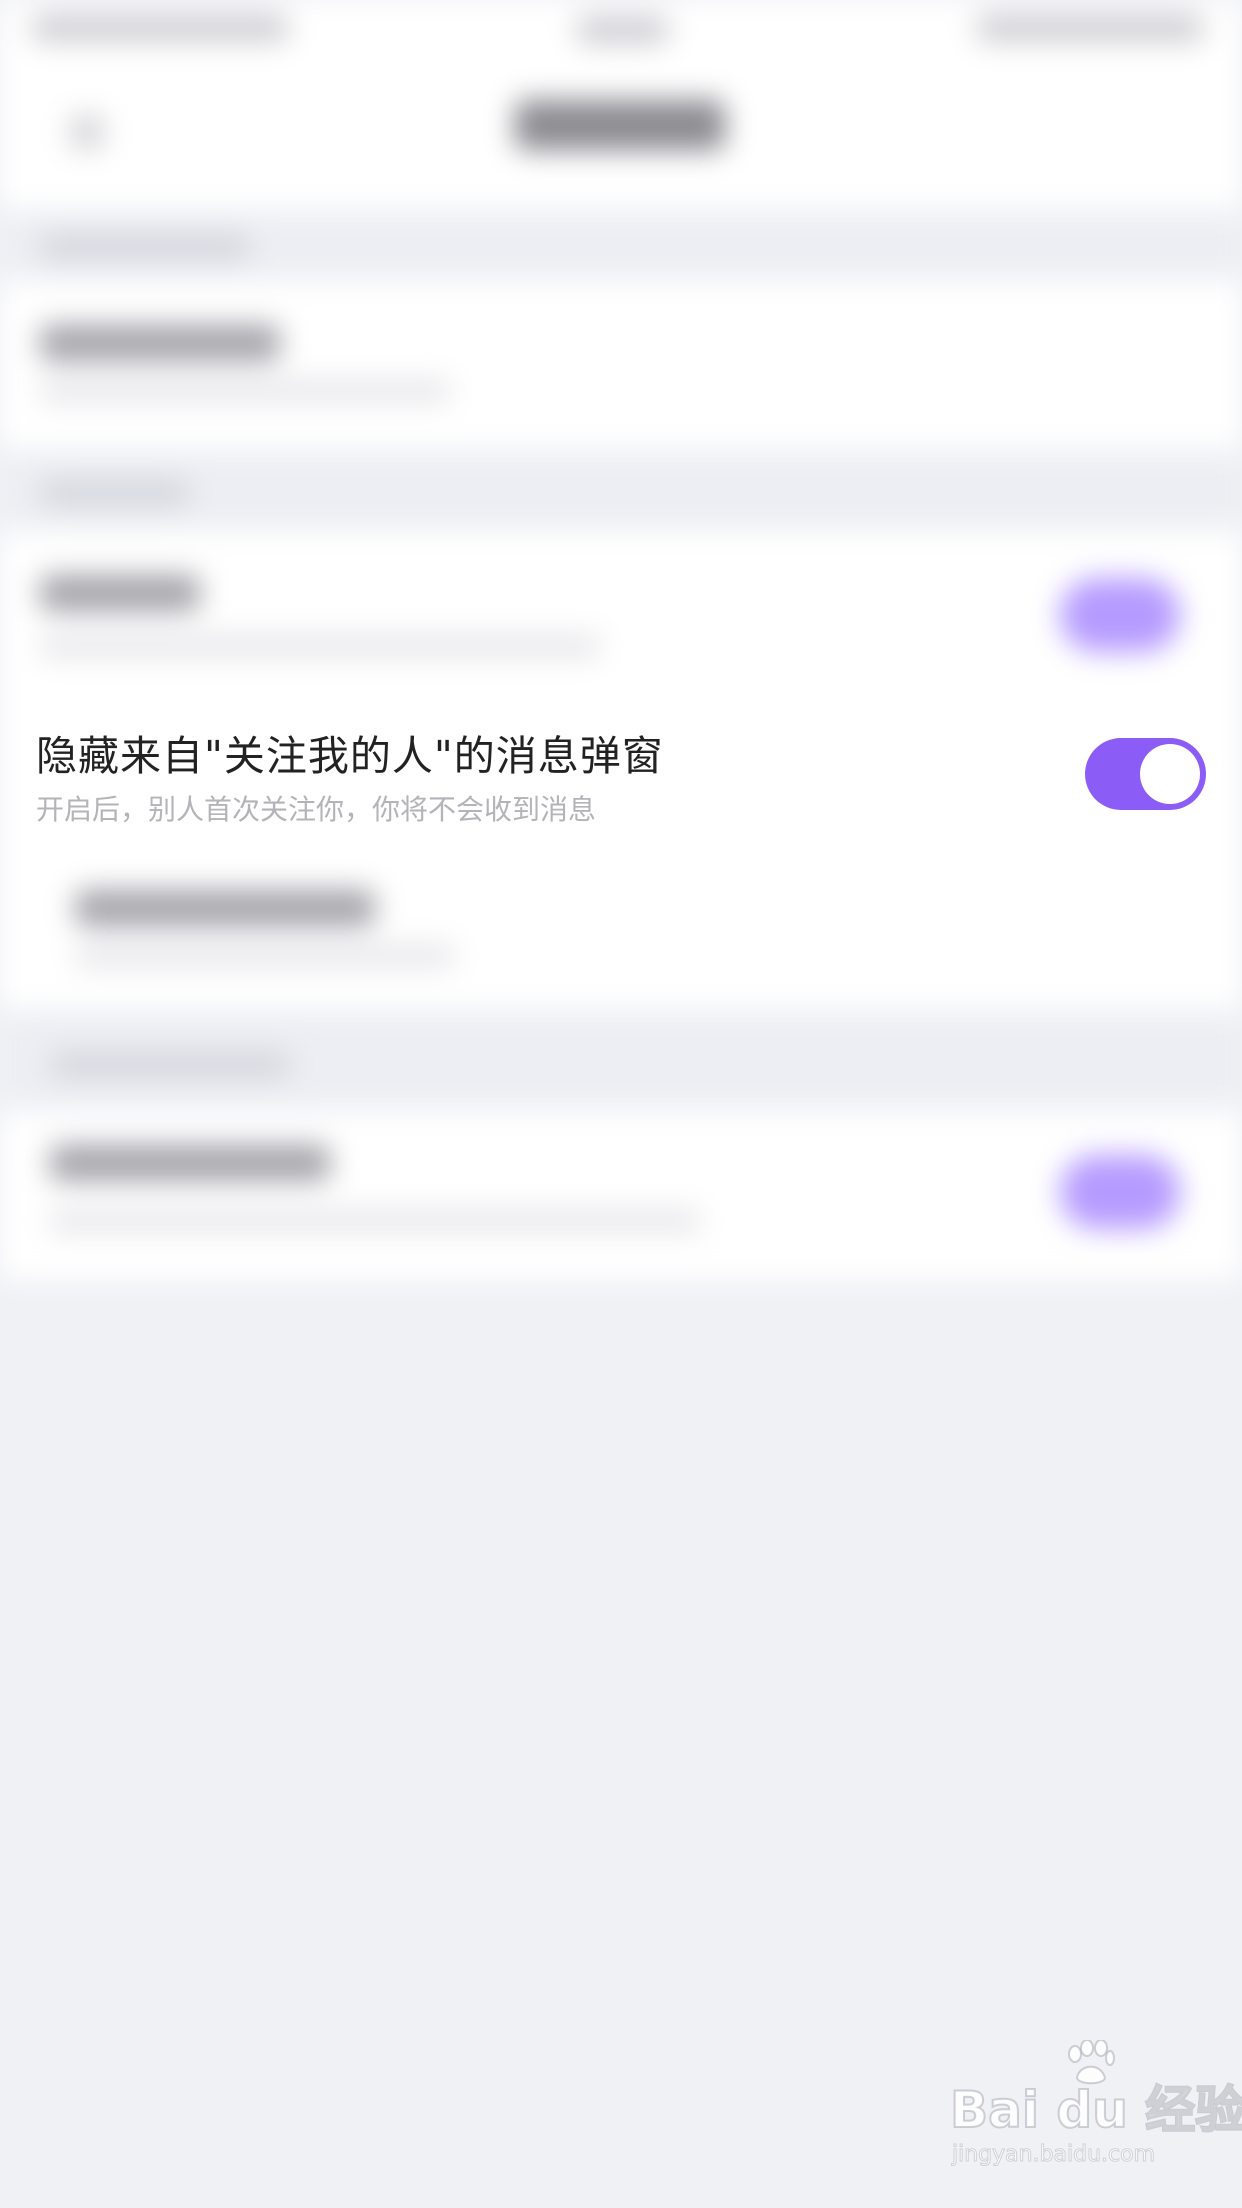 The width and height of the screenshot is (1242, 2208). I want to click on baidu-jingyan-watermark: Bai du 经验 jingyan.baidu.com, so click(1095, 2110).